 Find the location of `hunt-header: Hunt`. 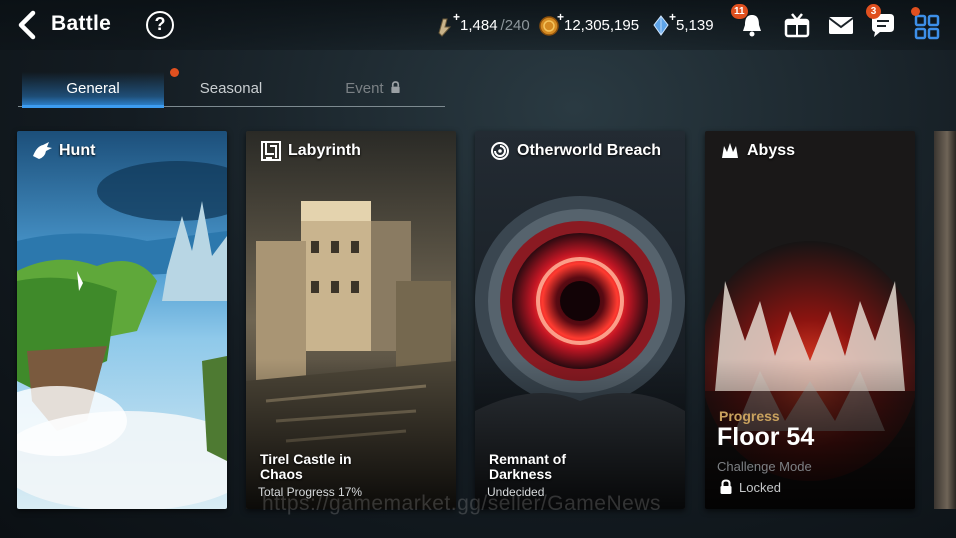

hunt-header: Hunt is located at coordinates (63, 151).